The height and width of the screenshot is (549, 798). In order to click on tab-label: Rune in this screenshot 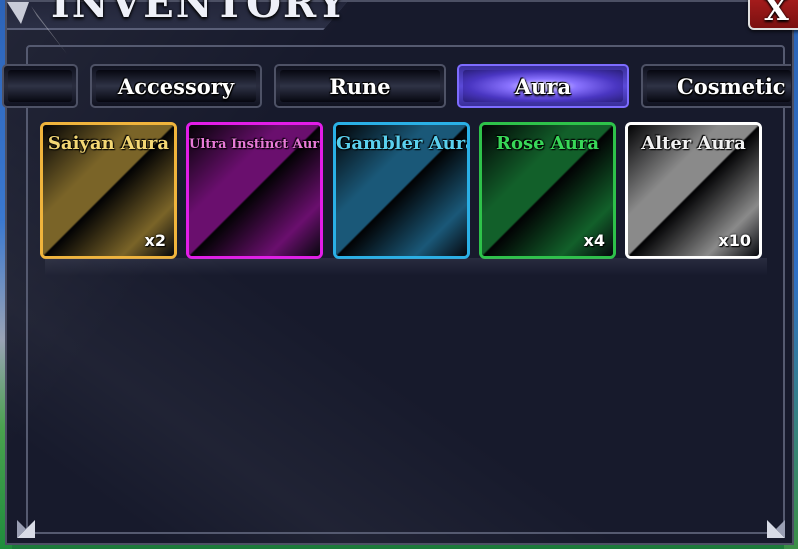, I will do `click(360, 86)`.